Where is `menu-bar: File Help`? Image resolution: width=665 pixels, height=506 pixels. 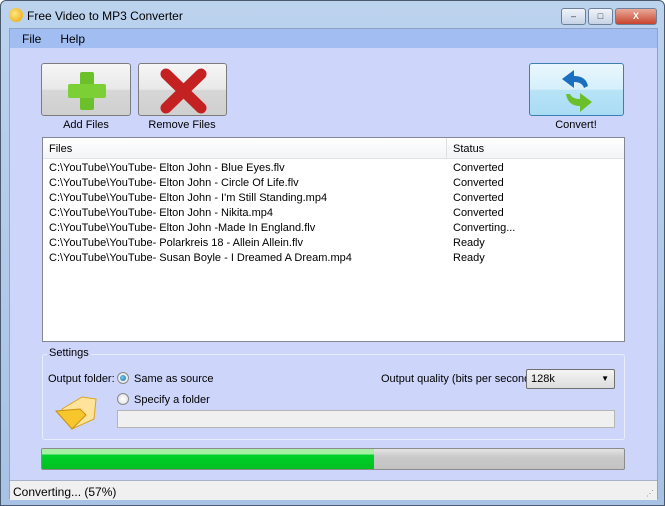 menu-bar: File Help is located at coordinates (333, 38).